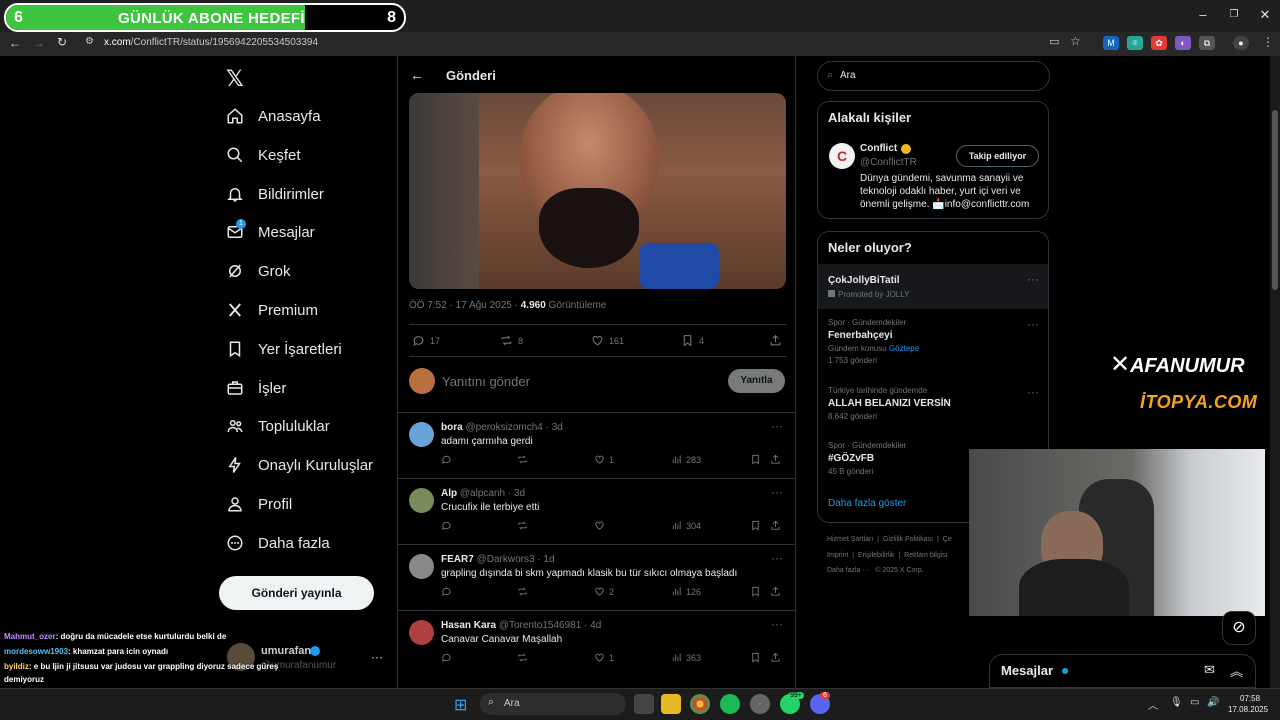 This screenshot has width=1280, height=720. Describe the element at coordinates (460, 705) in the screenshot. I see `windows-start-icon: ⊞` at that location.